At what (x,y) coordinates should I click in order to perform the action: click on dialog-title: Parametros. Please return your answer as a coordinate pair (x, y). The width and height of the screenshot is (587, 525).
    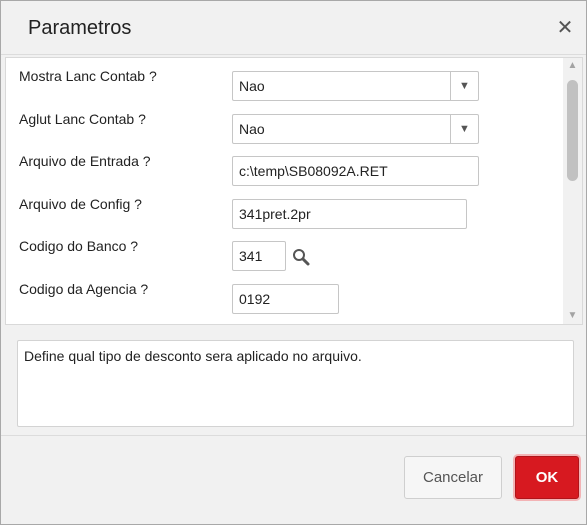
    Looking at the image, I should click on (80, 28).